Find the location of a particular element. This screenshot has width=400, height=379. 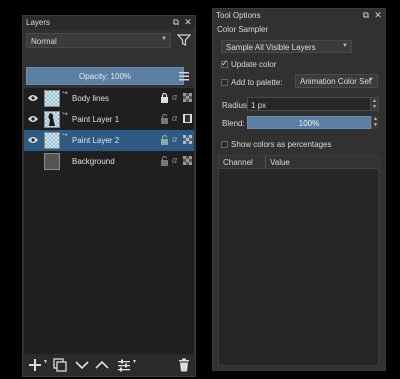

show-percentages-checkbox is located at coordinates (224, 144).